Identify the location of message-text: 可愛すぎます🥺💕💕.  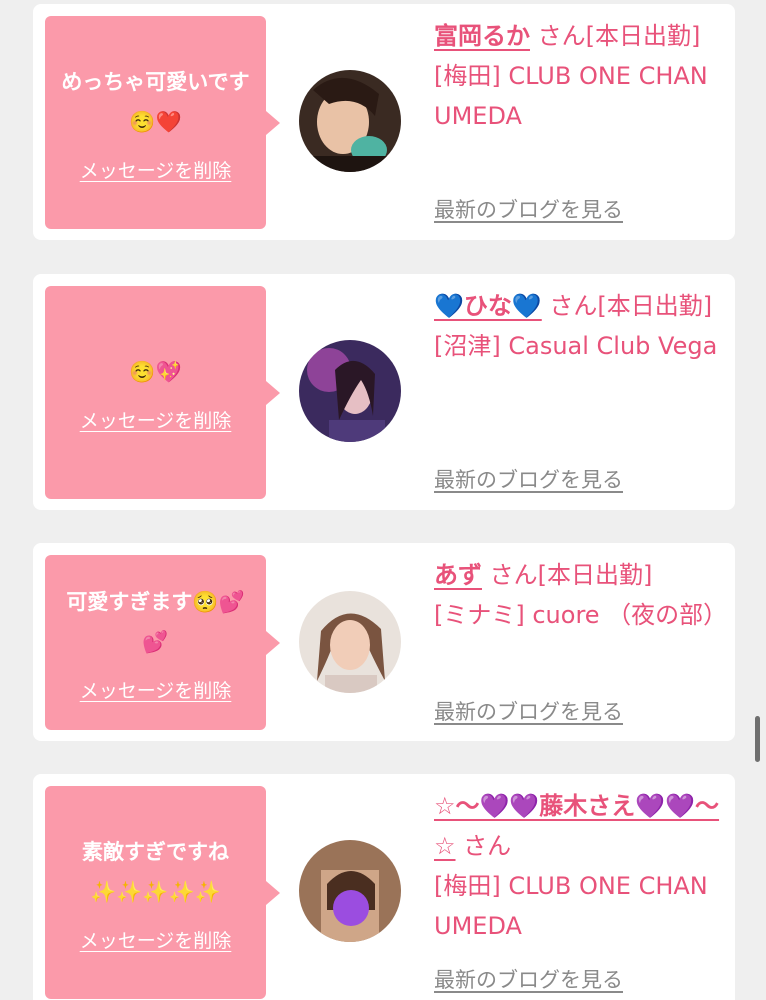
(155, 622).